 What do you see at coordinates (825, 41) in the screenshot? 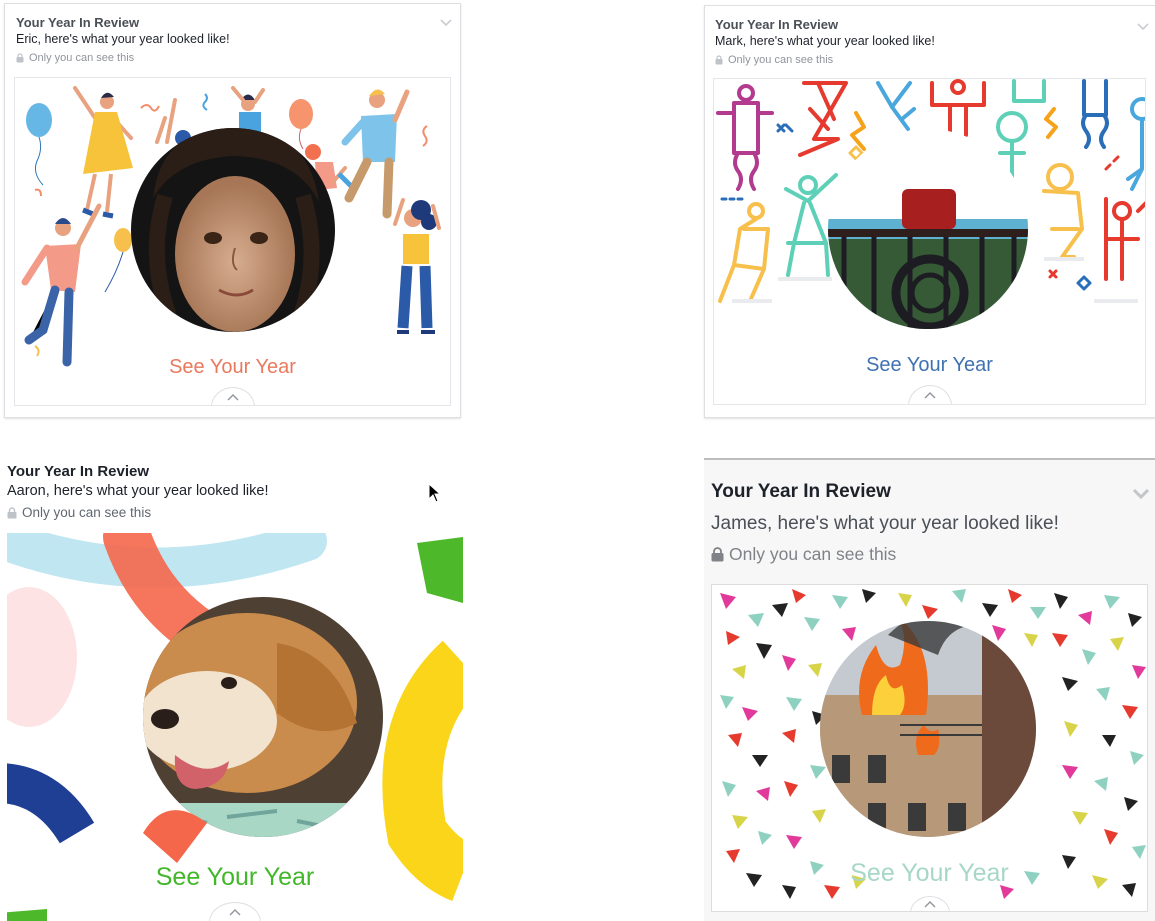
I see `card-subtitle: Mark, here's what your year looked like!` at bounding box center [825, 41].